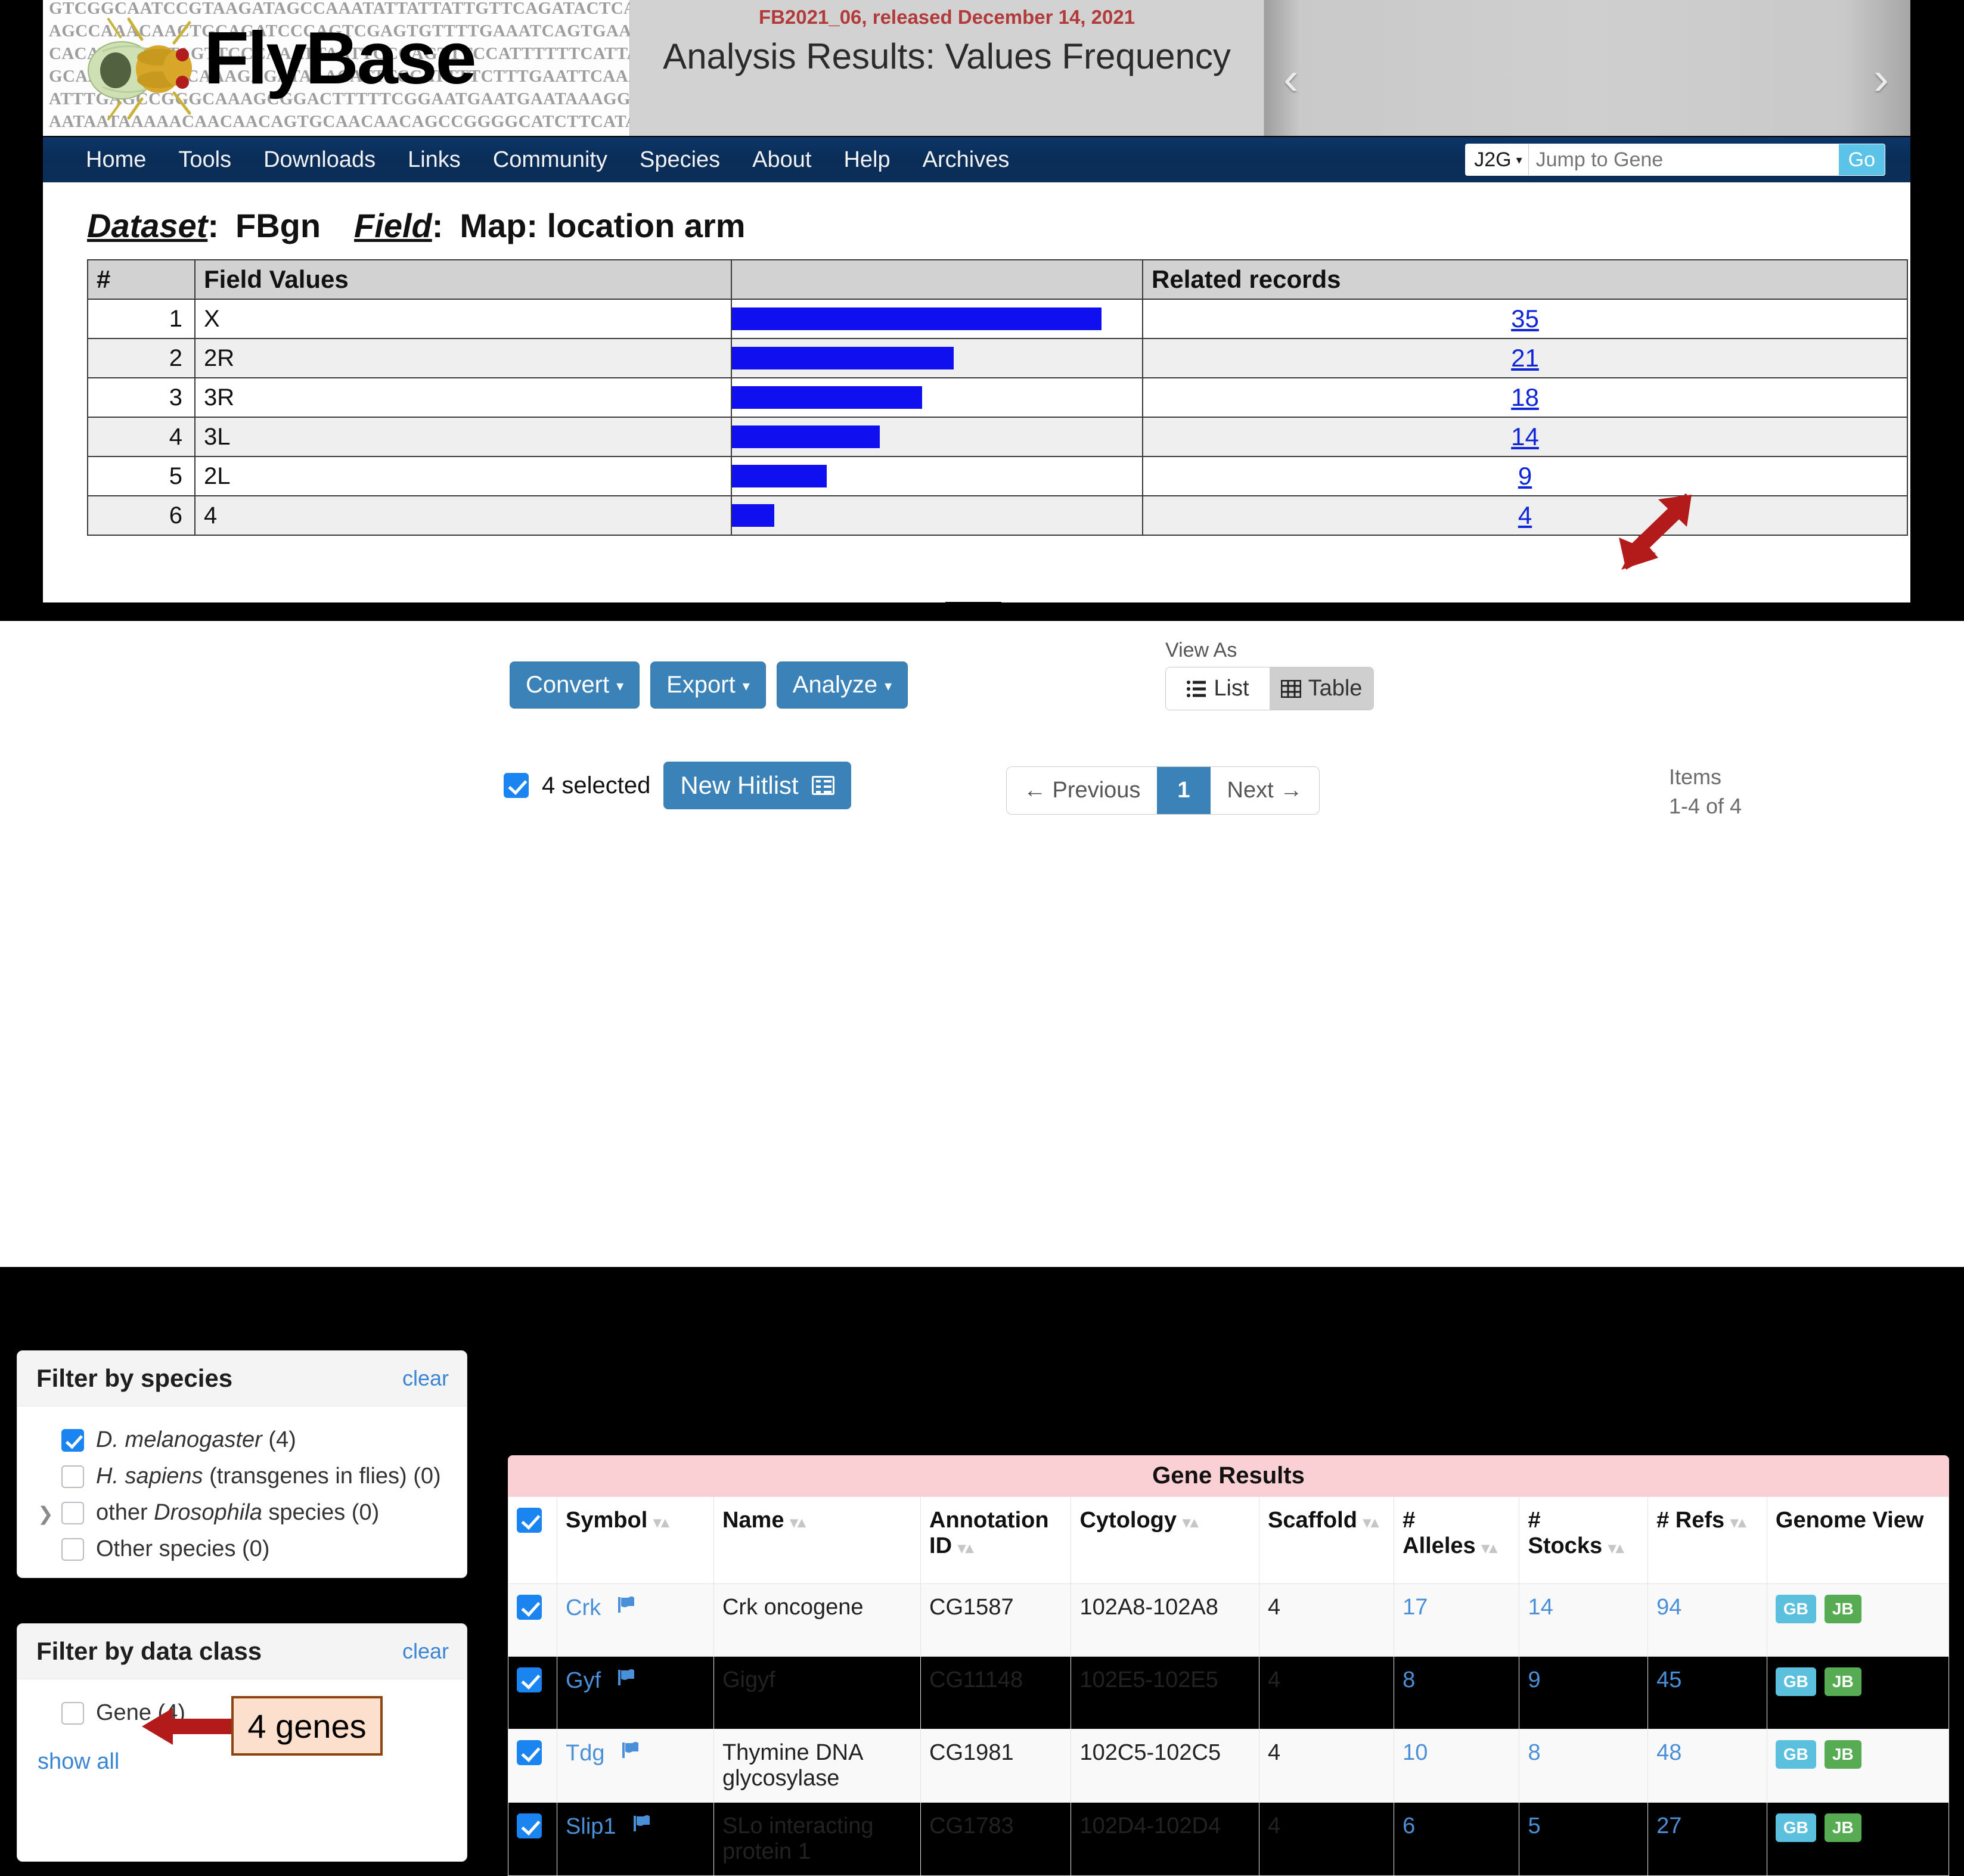  I want to click on view-as-table-button: Table, so click(1321, 689).